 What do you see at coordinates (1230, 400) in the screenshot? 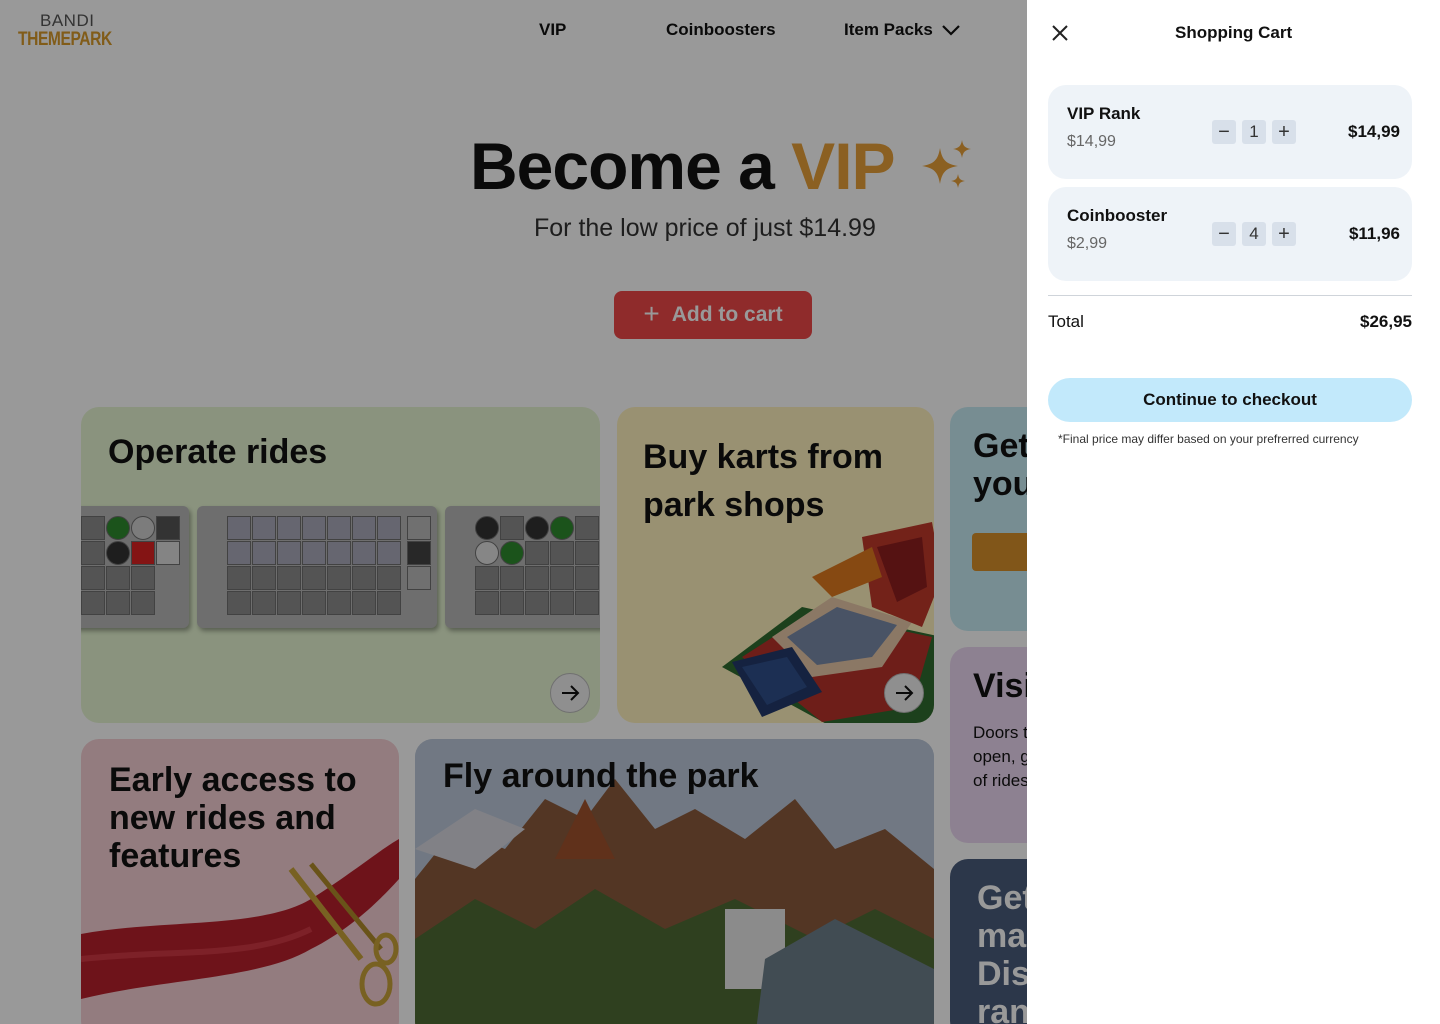
I see `checkout-button: Continue to checkout` at bounding box center [1230, 400].